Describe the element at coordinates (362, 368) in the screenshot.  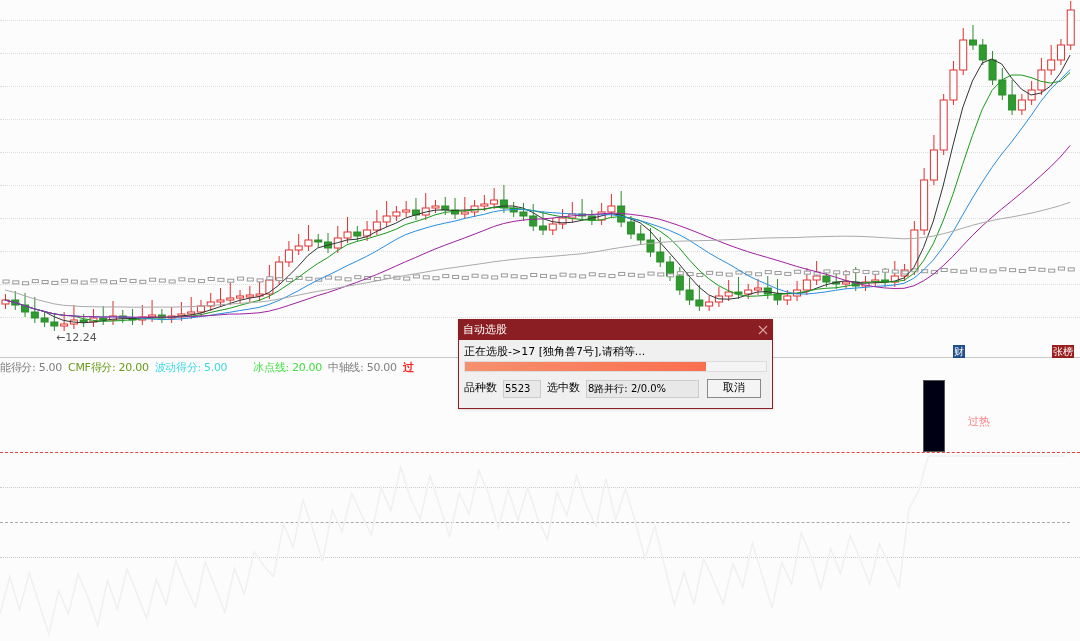
I see `indicator-value: 中轴线: 50.00` at that location.